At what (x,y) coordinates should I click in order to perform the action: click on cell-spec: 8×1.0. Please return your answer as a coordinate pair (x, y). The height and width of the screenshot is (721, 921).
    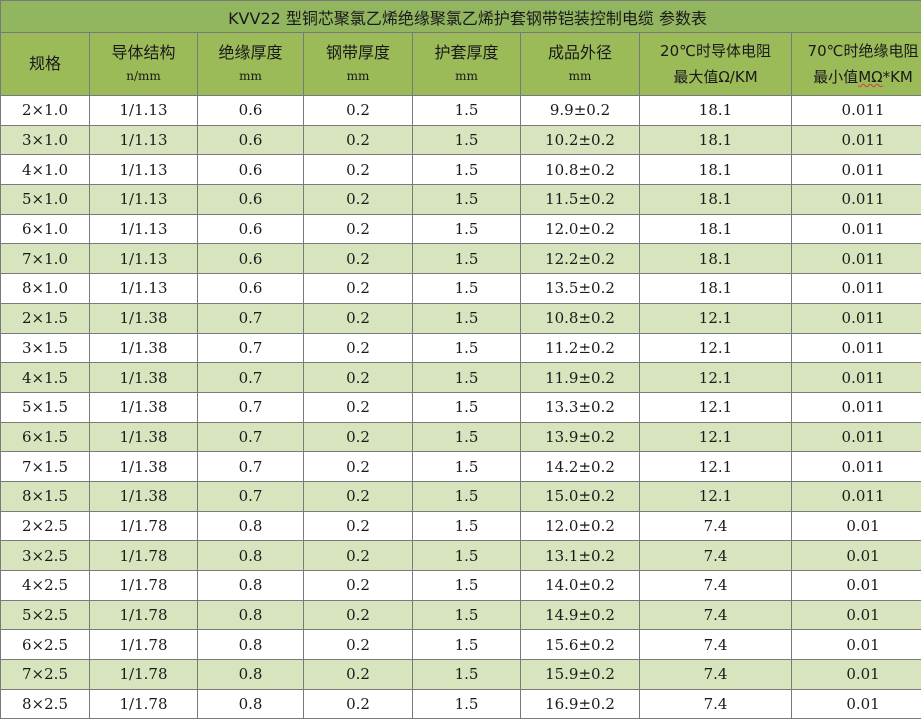
    Looking at the image, I should click on (45, 288).